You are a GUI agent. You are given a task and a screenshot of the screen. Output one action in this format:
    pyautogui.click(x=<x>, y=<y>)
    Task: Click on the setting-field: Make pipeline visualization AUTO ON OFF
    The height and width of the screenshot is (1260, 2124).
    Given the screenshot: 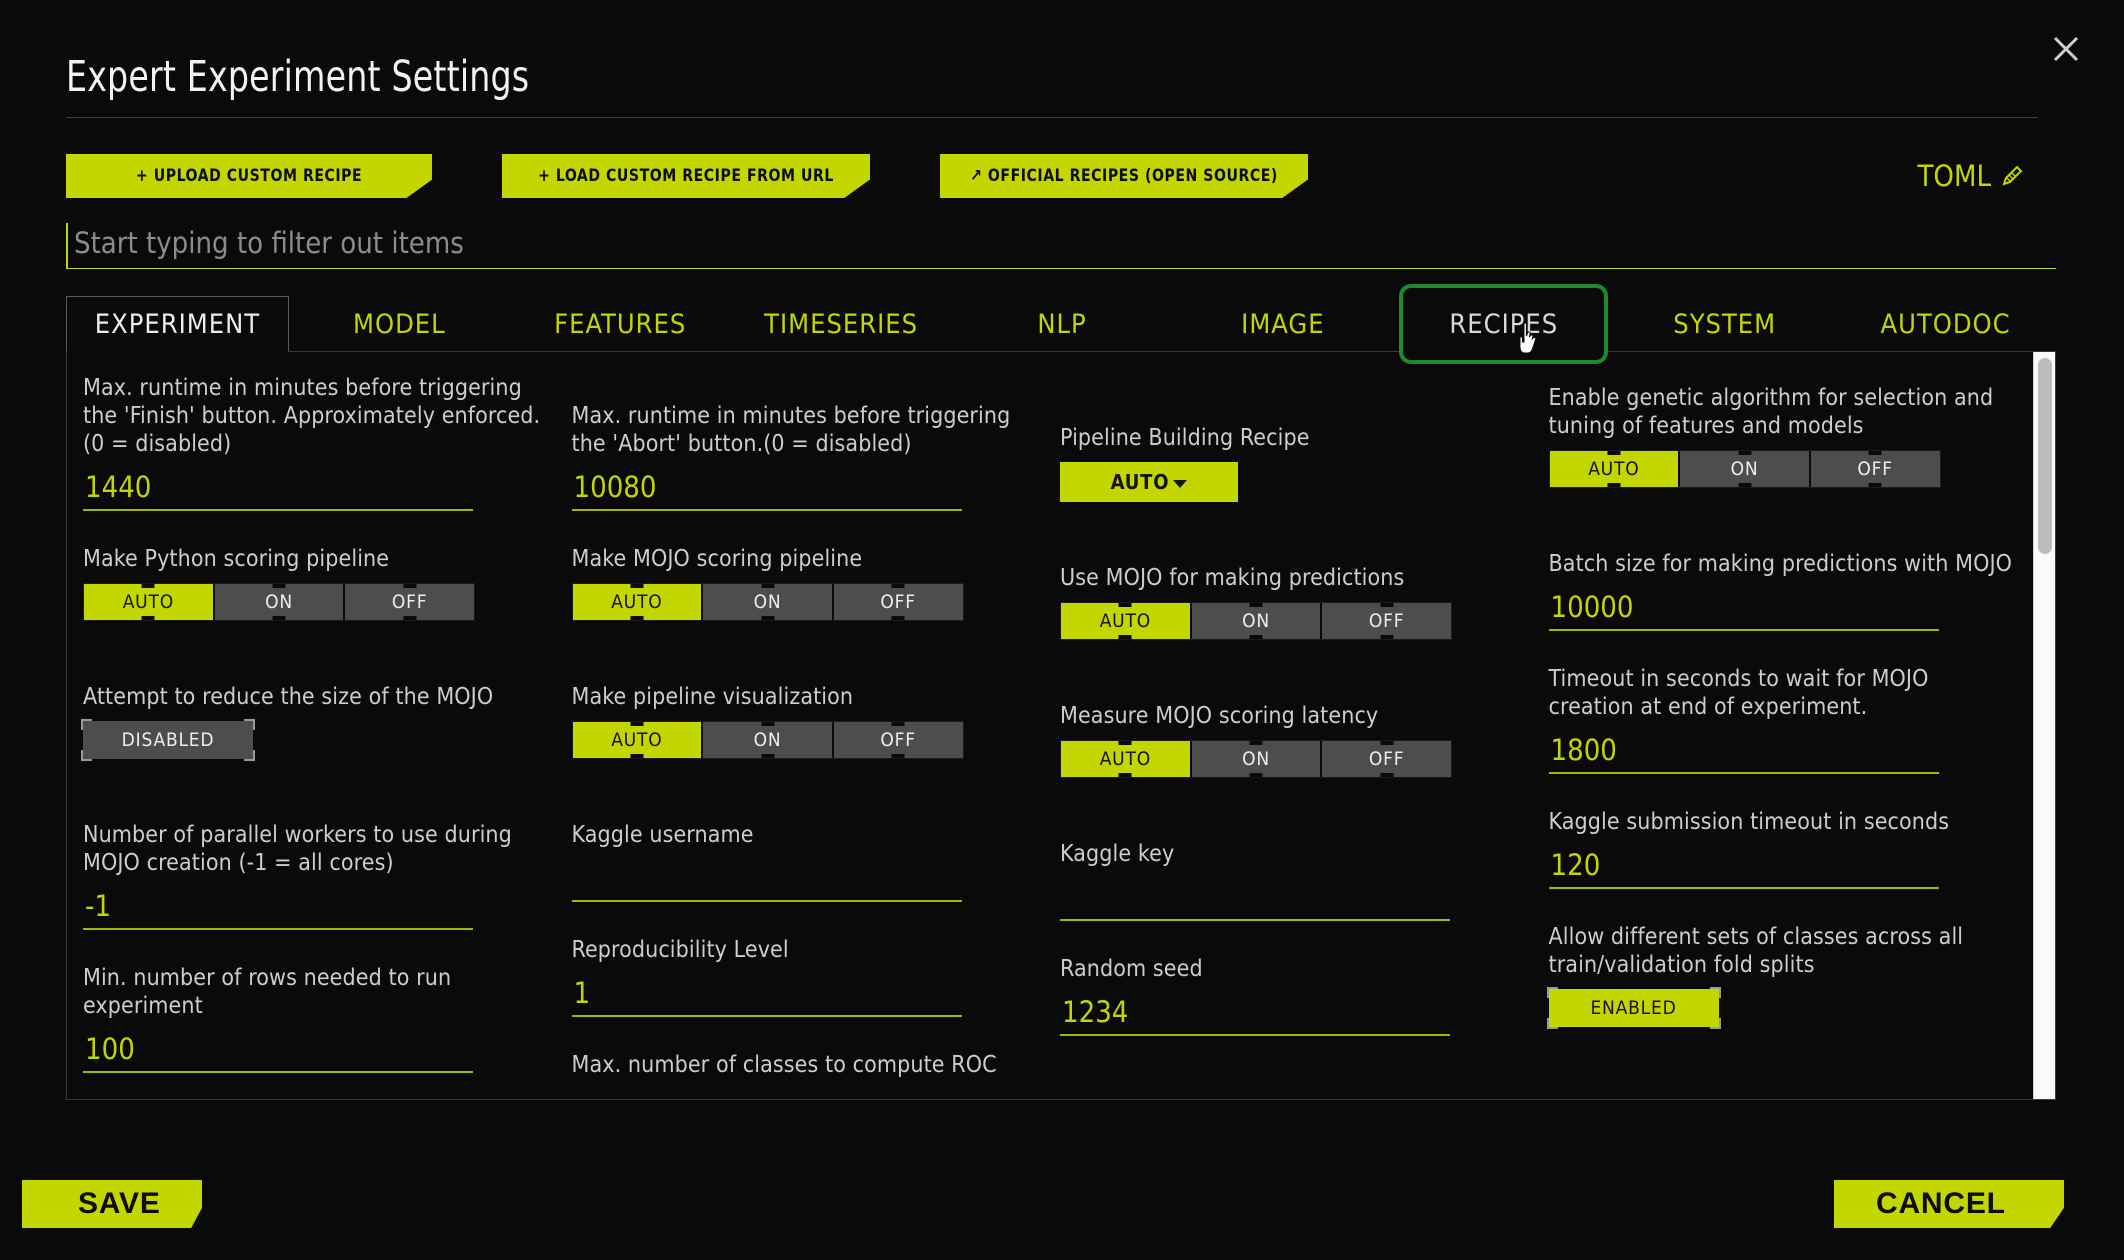 What is the action you would take?
    pyautogui.click(x=805, y=721)
    